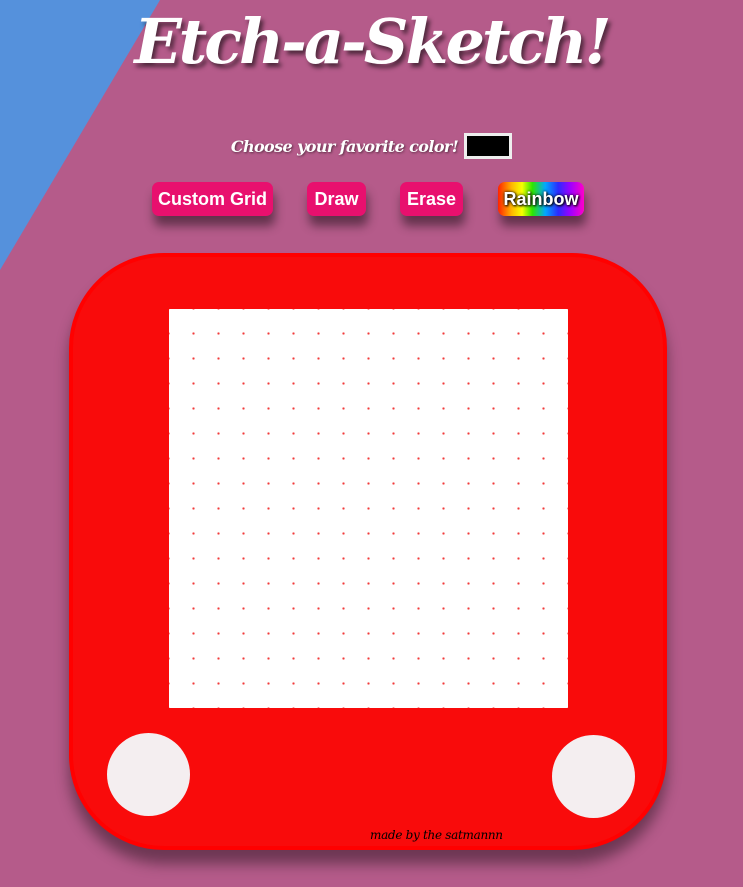  Describe the element at coordinates (336, 199) in the screenshot. I see `draw-button: Draw` at that location.